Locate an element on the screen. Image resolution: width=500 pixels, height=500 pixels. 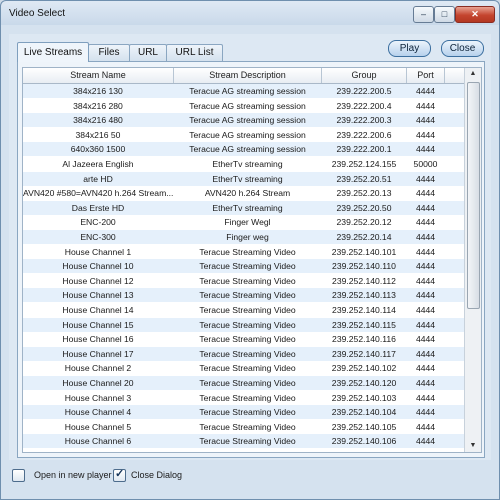
tab-live-streams: Live Streams is located at coordinates (53, 52).